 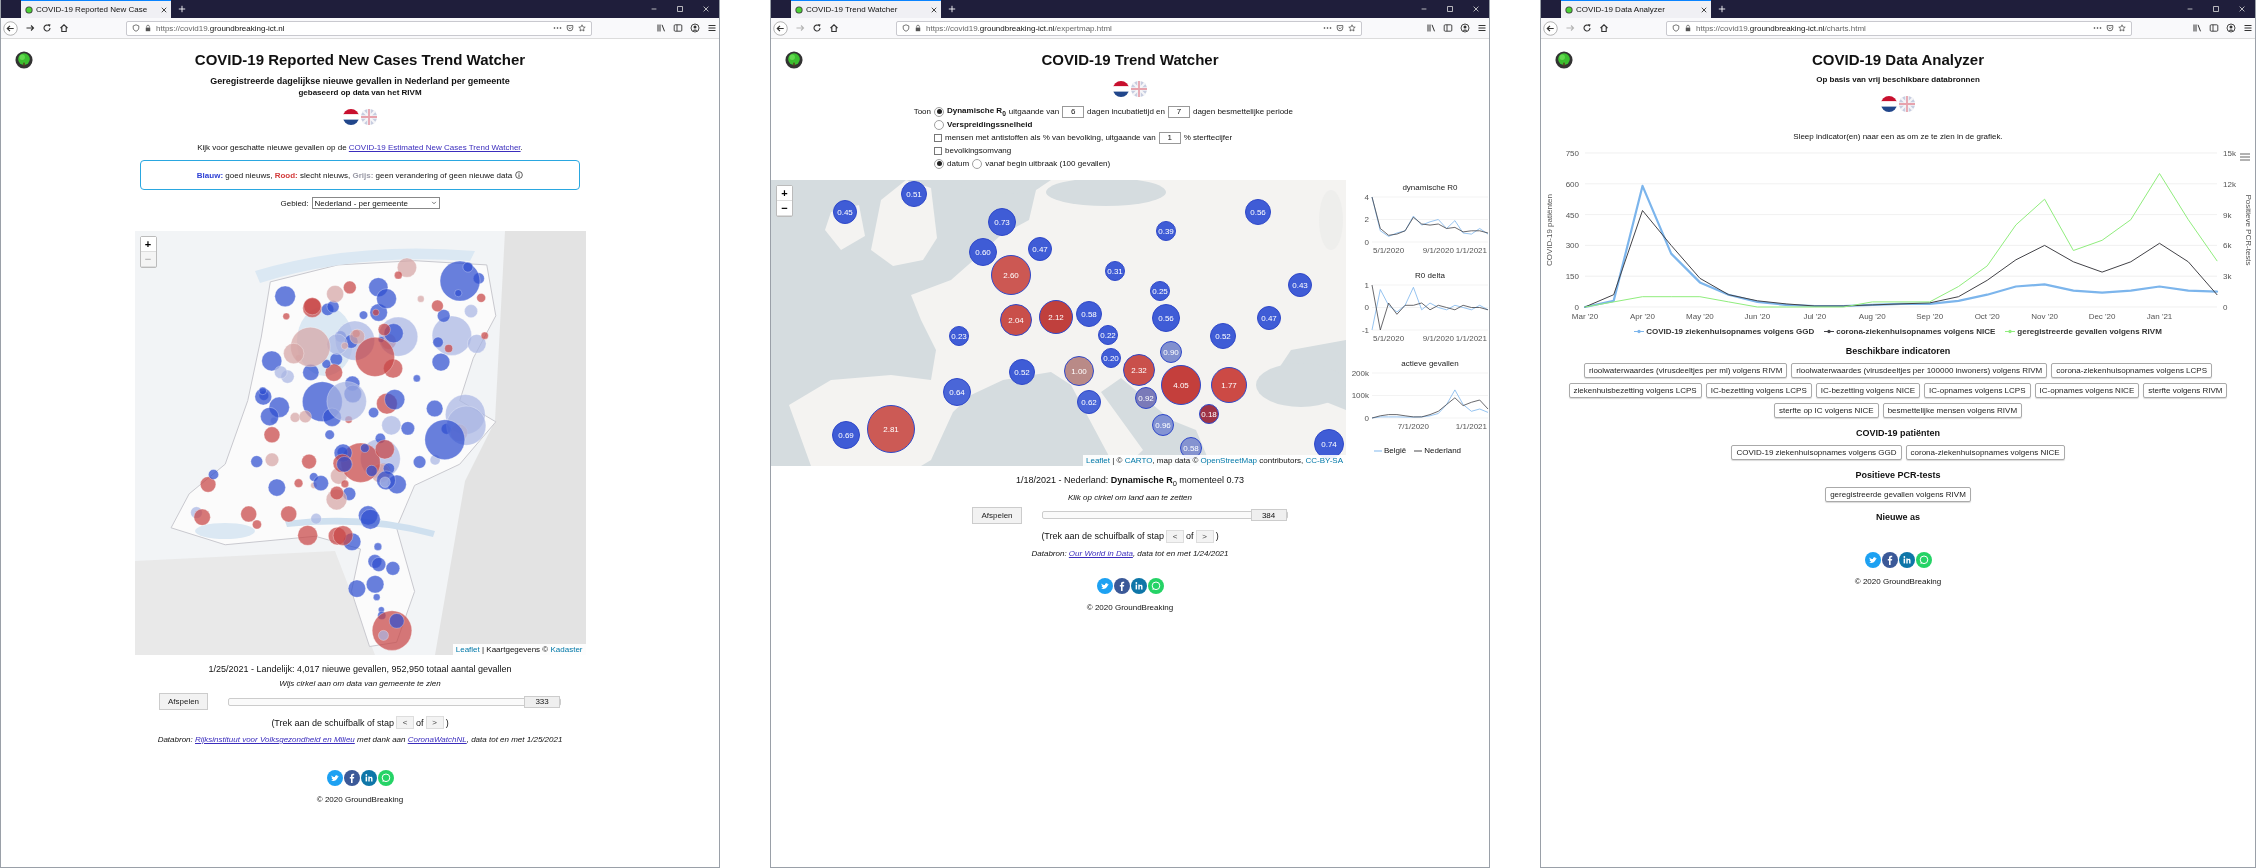 What do you see at coordinates (1129, 28) in the screenshot?
I see `address-bar: https://covid19.groundbreaking-ict.nl/expertmap.html` at bounding box center [1129, 28].